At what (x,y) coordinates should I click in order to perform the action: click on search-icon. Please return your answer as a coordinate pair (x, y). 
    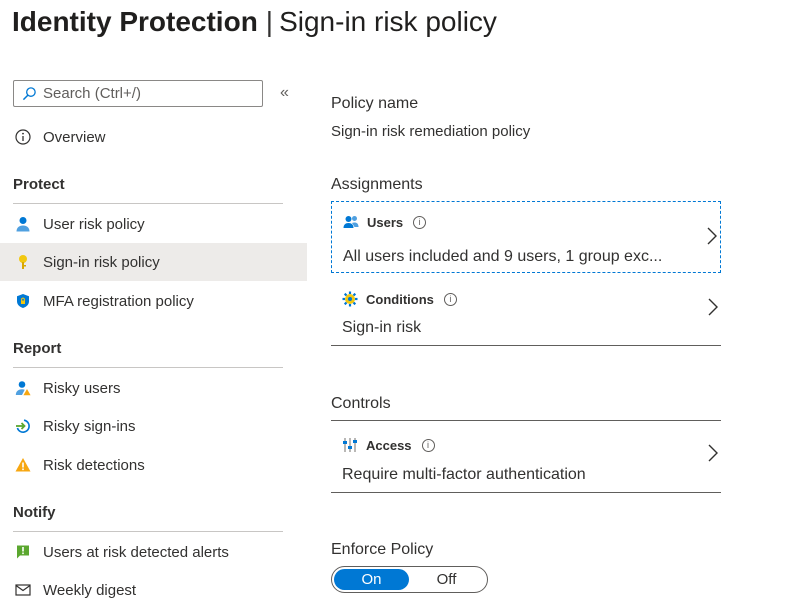
    Looking at the image, I should click on (29, 94).